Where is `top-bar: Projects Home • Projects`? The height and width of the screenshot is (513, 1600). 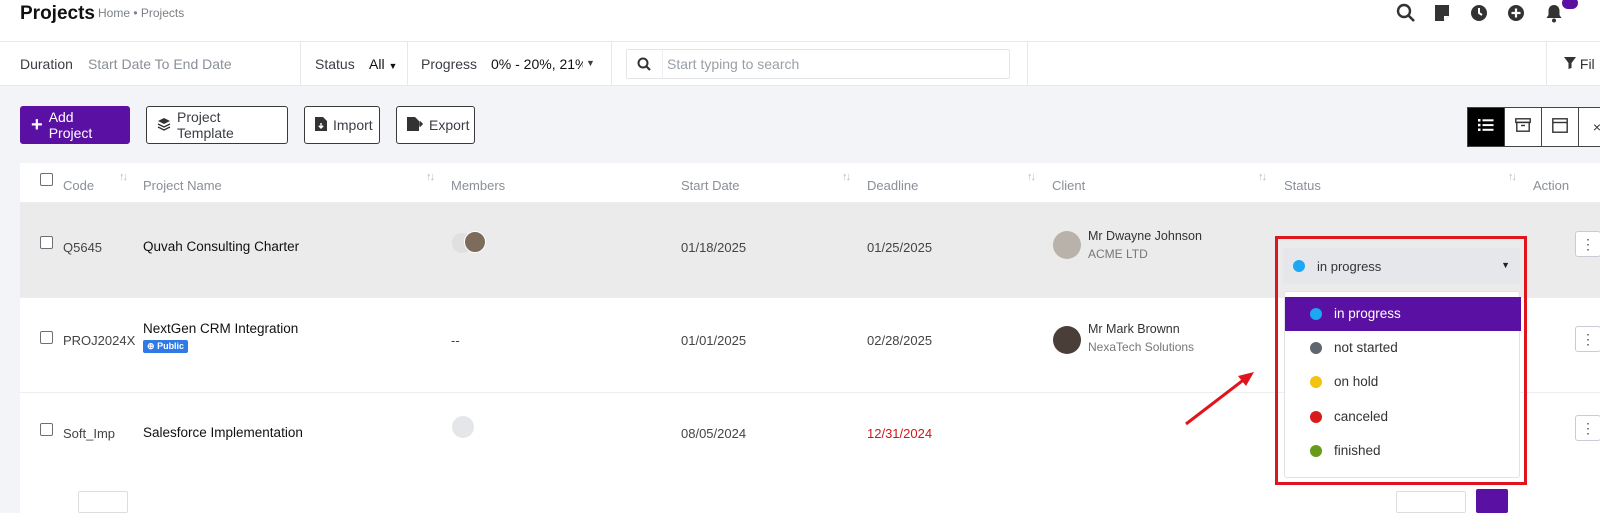
top-bar: Projects Home • Projects is located at coordinates (800, 21).